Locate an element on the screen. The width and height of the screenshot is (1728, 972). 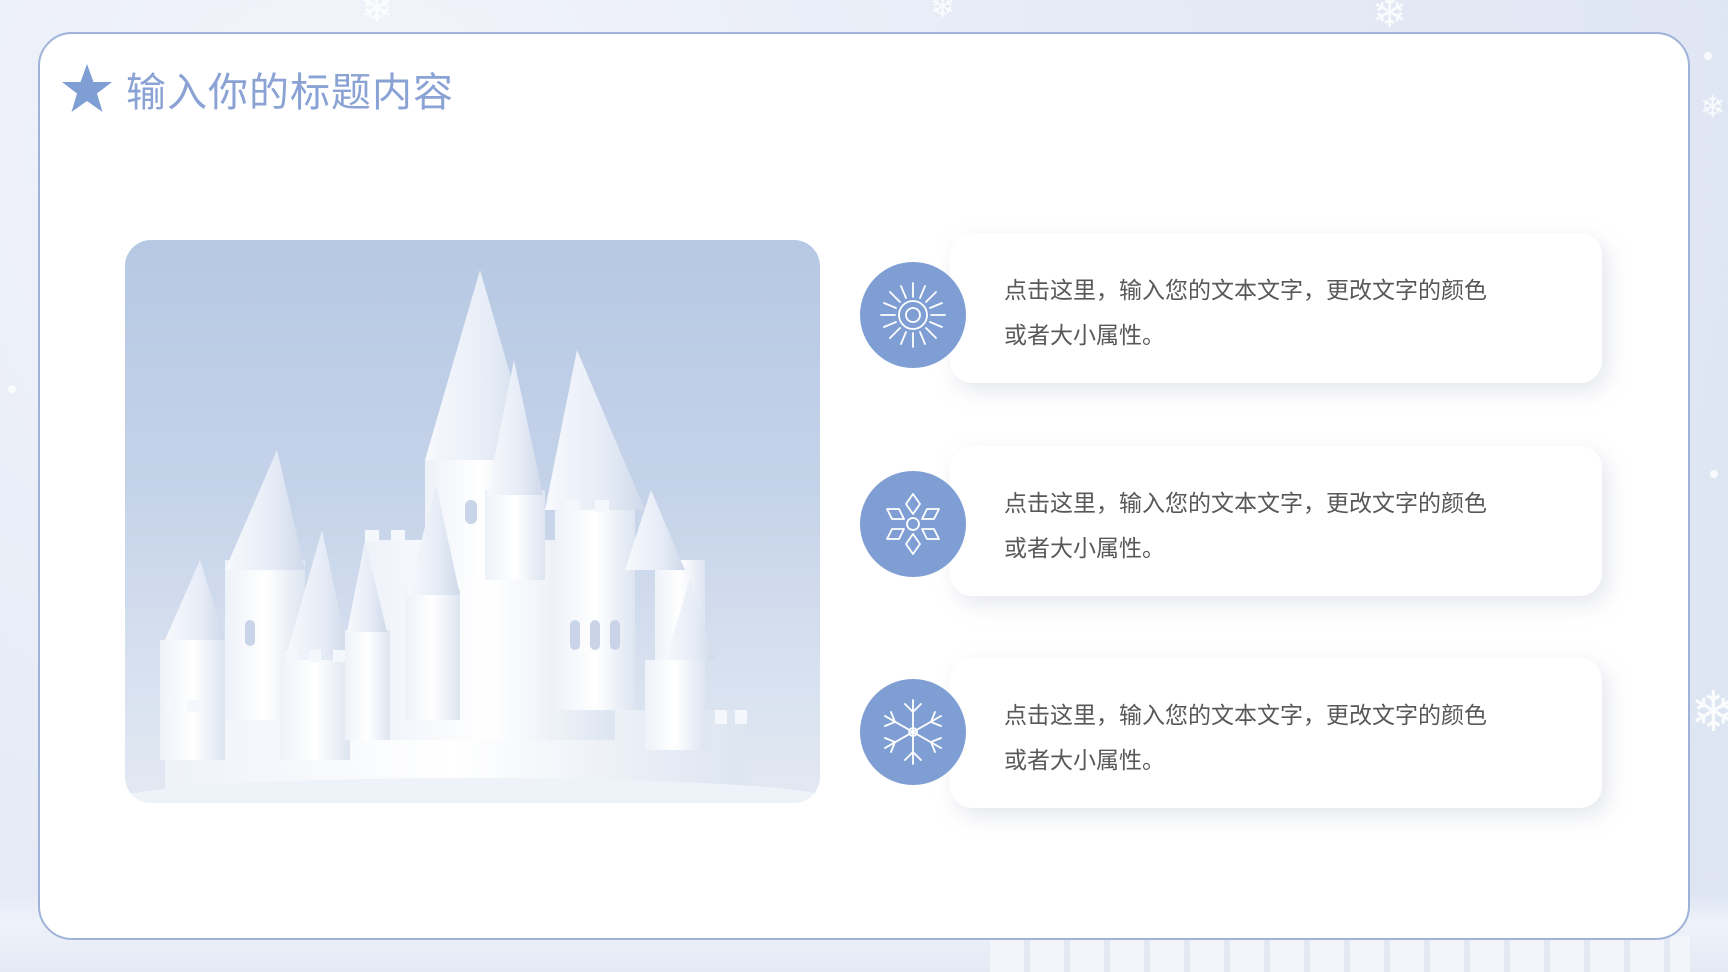
title-bar: 输入你的标题内容 is located at coordinates (257, 89).